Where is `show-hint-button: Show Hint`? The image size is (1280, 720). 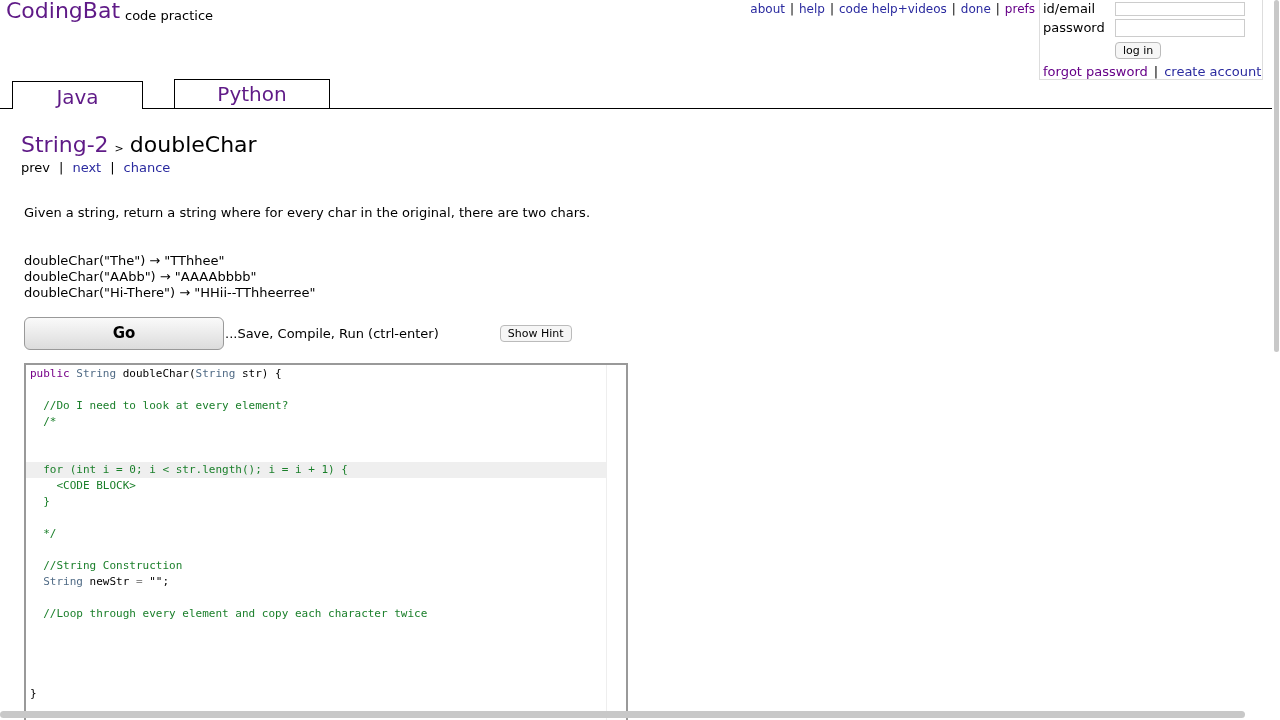
show-hint-button: Show Hint is located at coordinates (535, 333).